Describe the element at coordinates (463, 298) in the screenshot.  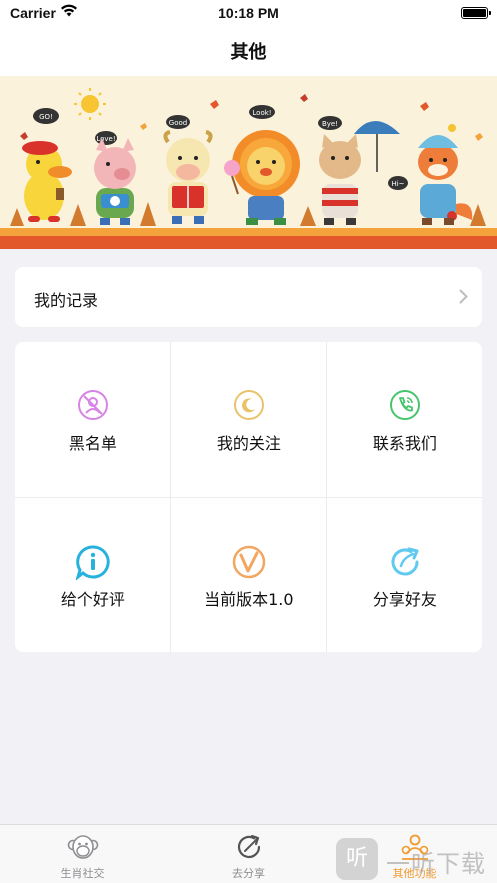
I see `chevron-right-icon` at that location.